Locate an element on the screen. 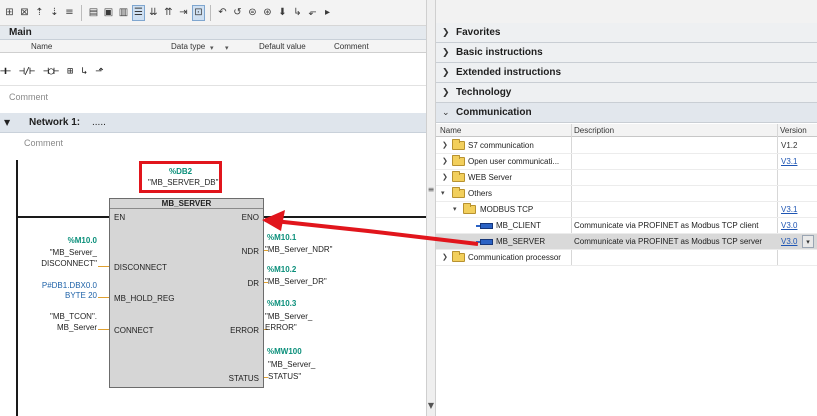 This screenshot has height=416, width=817. disconnect-address: %M10.0 is located at coordinates (82, 241).